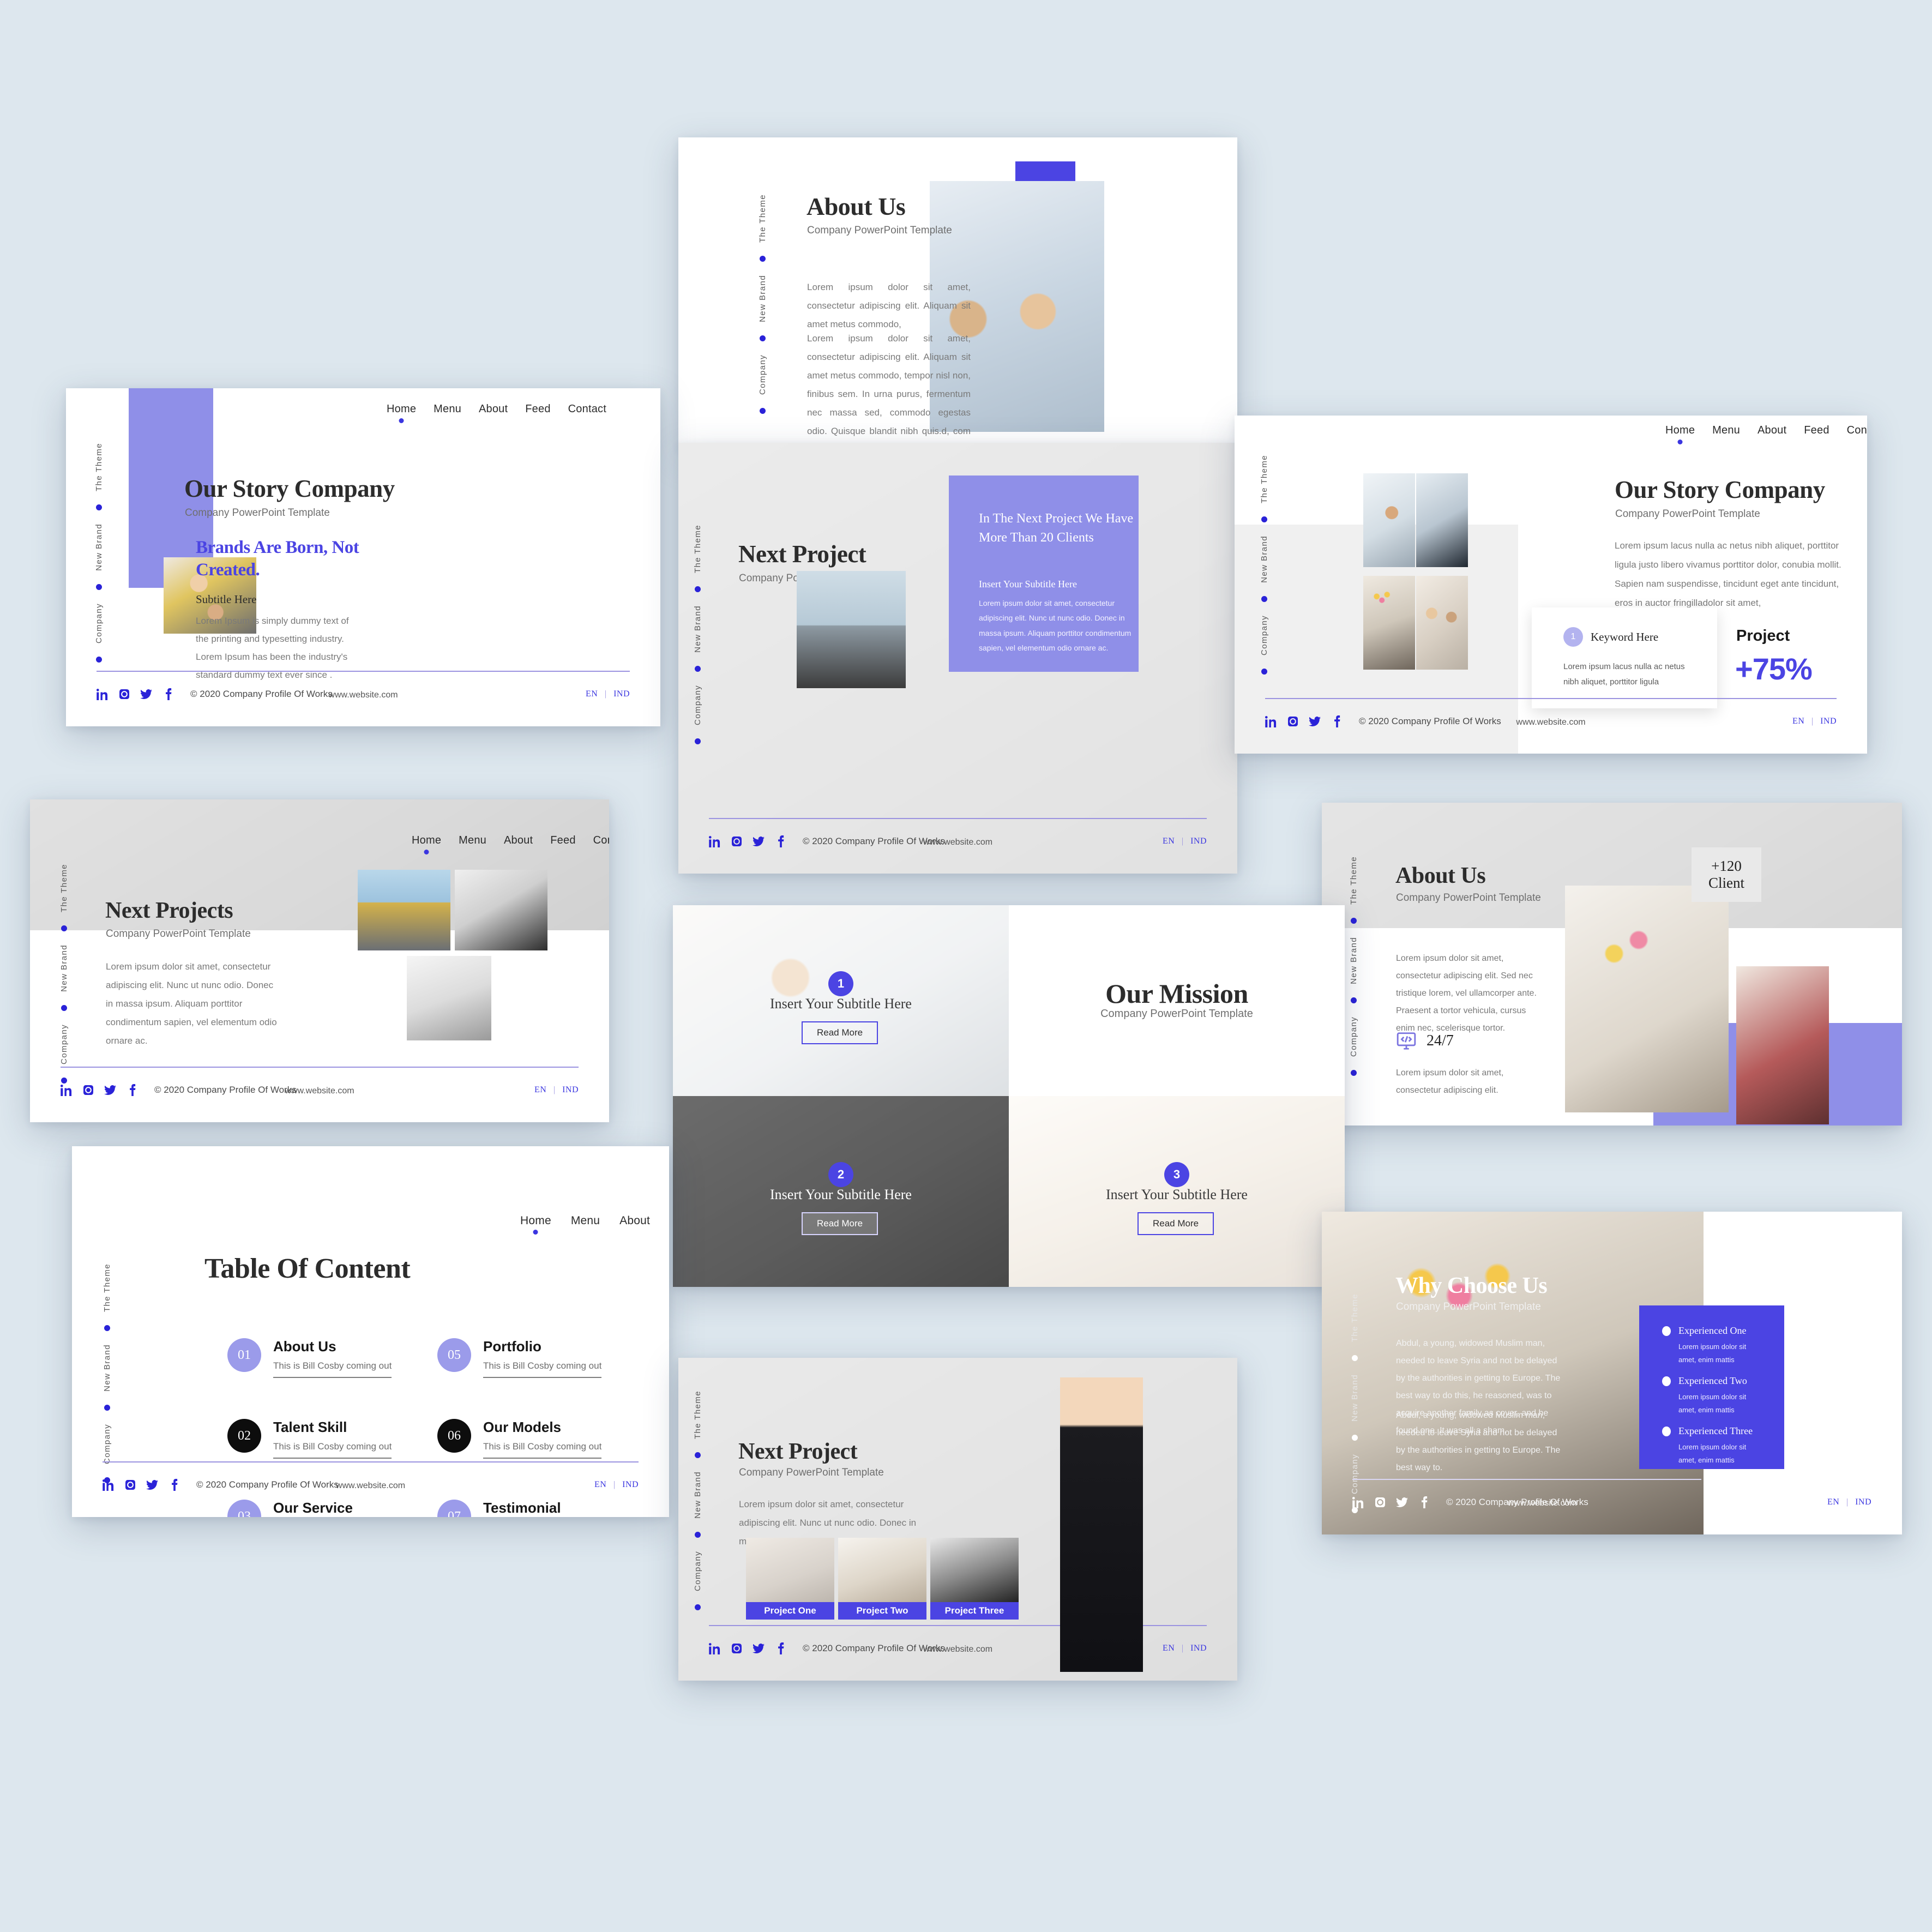  What do you see at coordinates (840, 1223) in the screenshot?
I see `mission-readmore-2: Read More` at bounding box center [840, 1223].